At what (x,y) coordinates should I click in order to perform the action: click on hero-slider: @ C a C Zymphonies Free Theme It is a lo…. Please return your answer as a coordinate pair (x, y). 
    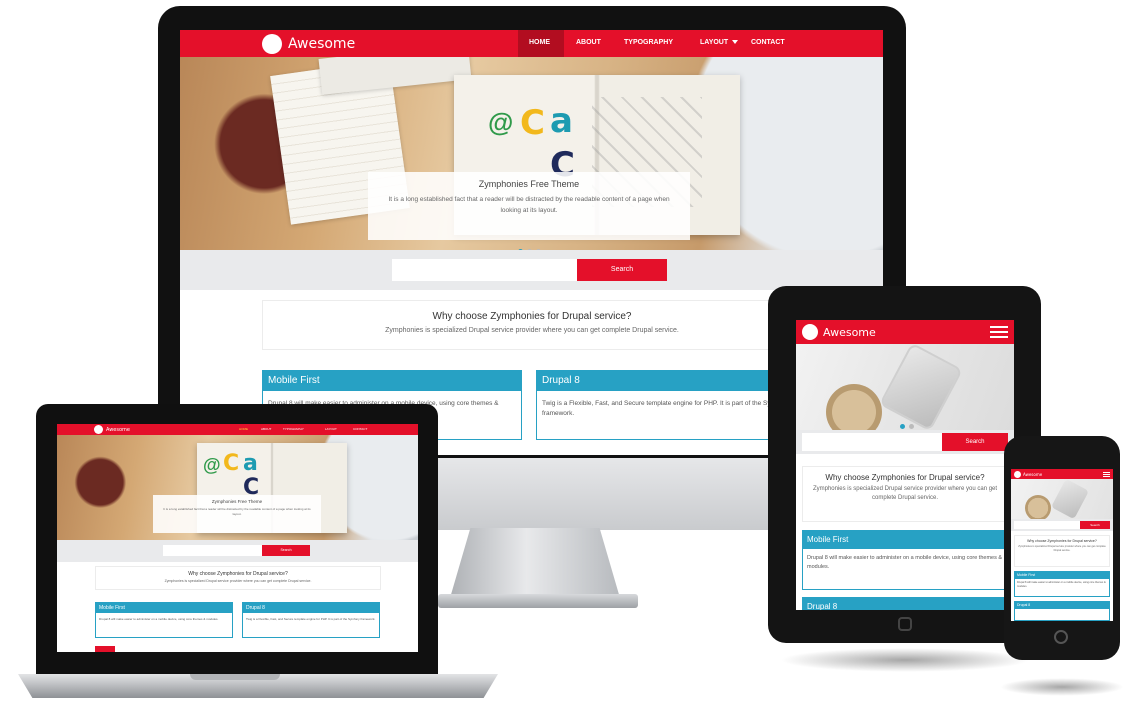
    Looking at the image, I should click on (237, 487).